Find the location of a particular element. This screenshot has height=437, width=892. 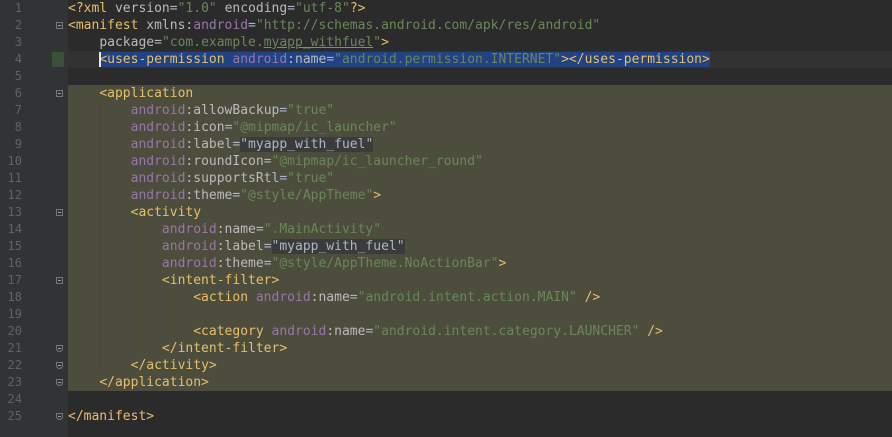

code-token: :theme is located at coordinates (209, 195).